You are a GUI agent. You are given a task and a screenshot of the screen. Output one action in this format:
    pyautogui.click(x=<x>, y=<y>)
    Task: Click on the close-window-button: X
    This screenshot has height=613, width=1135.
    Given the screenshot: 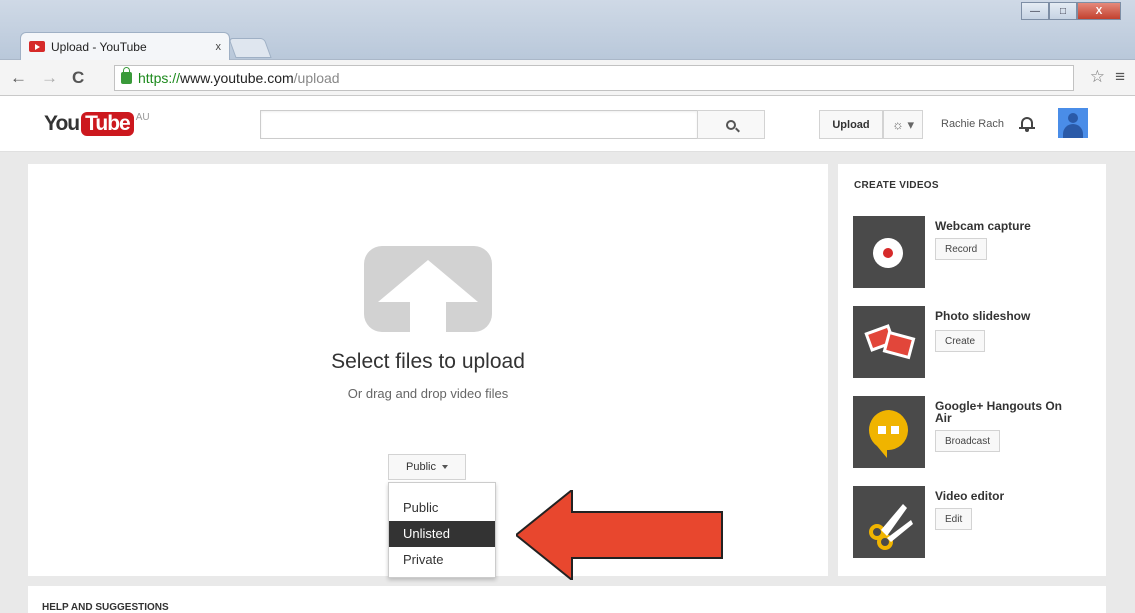 What is the action you would take?
    pyautogui.click(x=1099, y=11)
    